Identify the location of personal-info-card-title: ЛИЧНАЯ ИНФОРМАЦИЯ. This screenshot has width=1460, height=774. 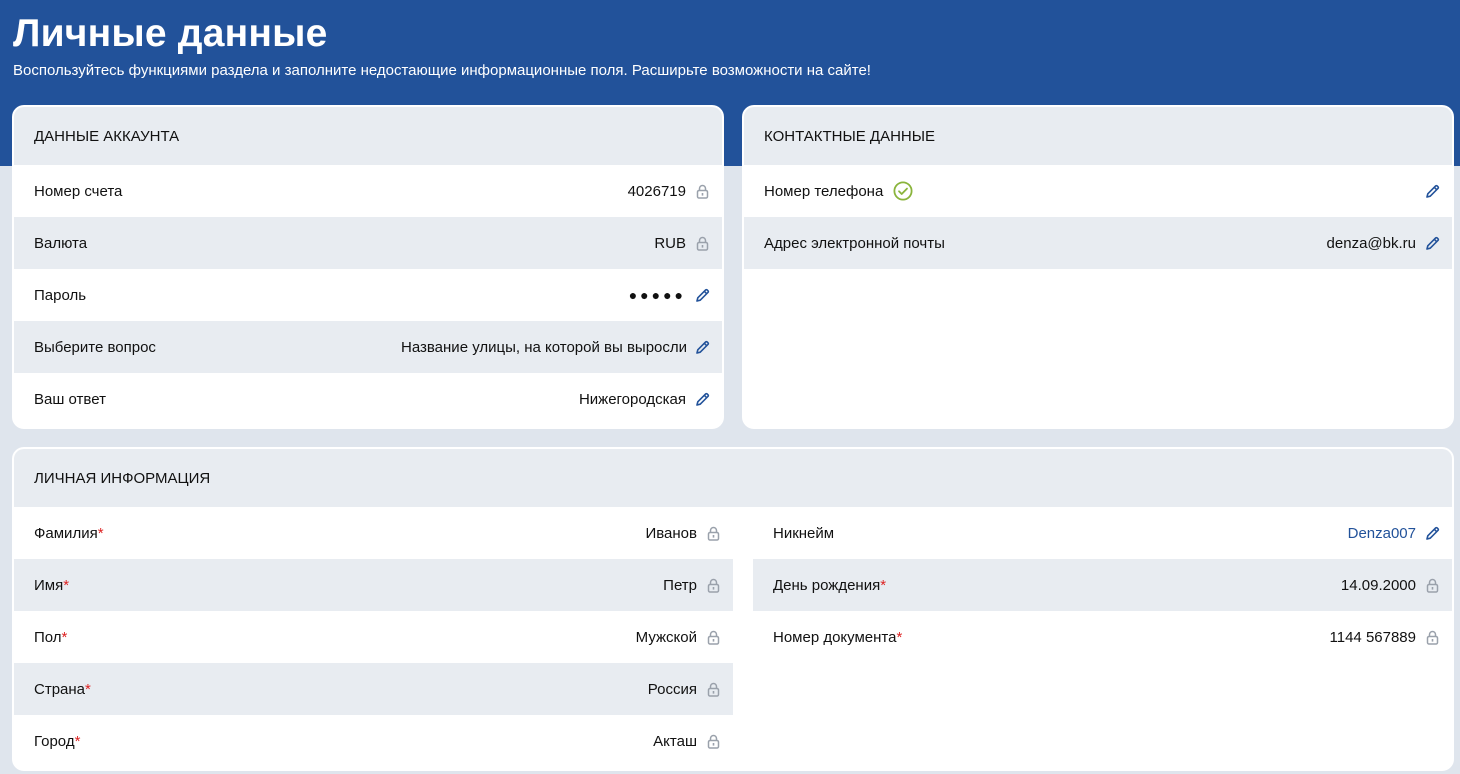
(733, 478).